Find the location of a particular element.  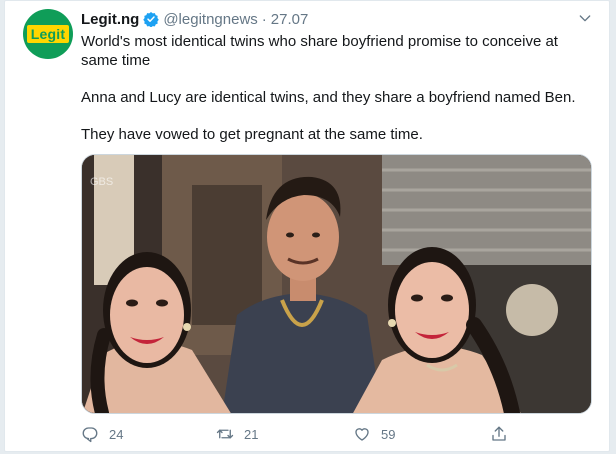

like-count: 59 is located at coordinates (388, 434).